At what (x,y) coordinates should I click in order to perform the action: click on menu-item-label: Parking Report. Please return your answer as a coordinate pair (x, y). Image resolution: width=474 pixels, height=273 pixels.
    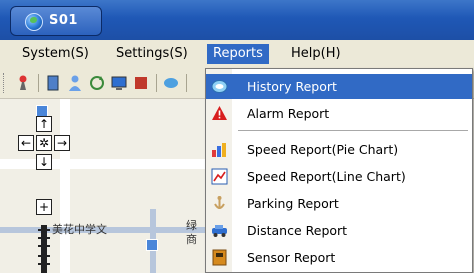
    Looking at the image, I should click on (293, 203).